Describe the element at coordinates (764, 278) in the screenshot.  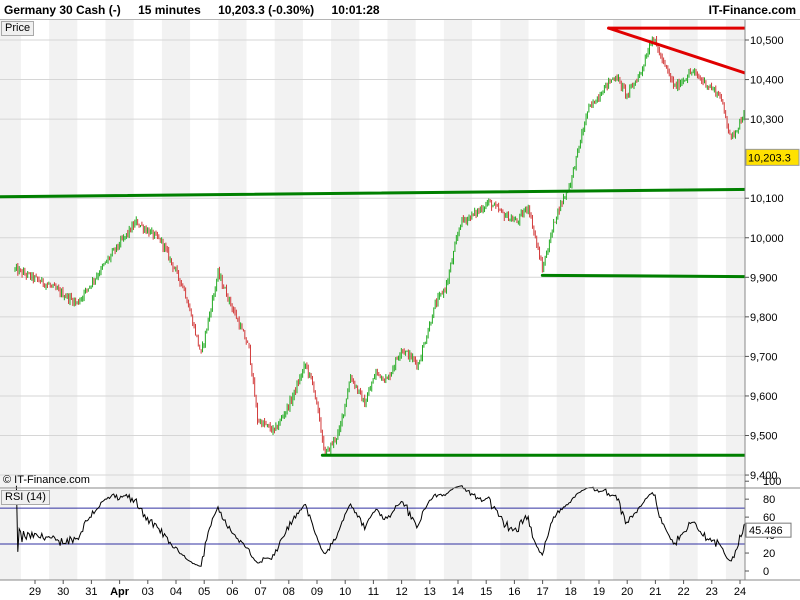
I see `y-tick-label: 9,900` at that location.